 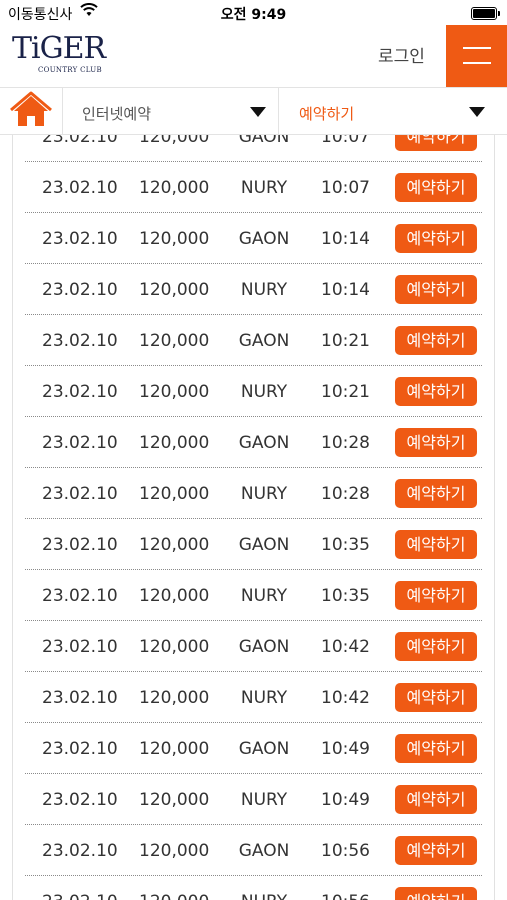 I want to click on hamburger-menu-button, so click(x=476, y=56).